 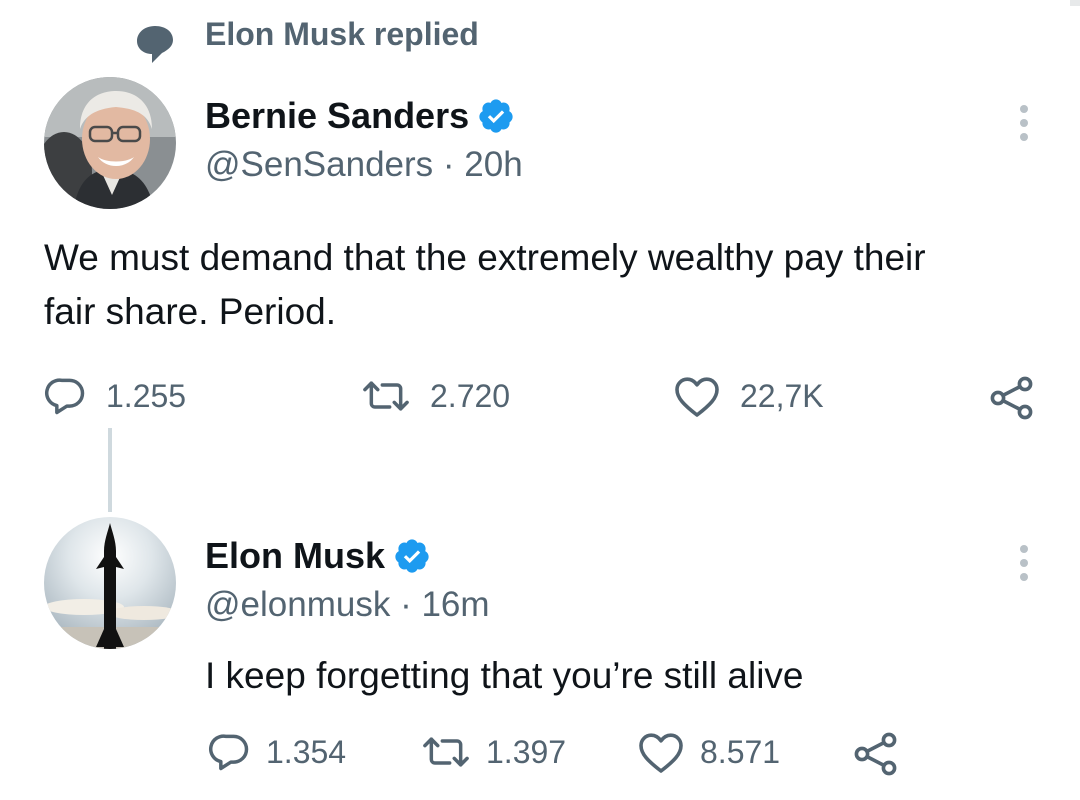 What do you see at coordinates (455, 604) in the screenshot?
I see `tweet-timestamp: 16m` at bounding box center [455, 604].